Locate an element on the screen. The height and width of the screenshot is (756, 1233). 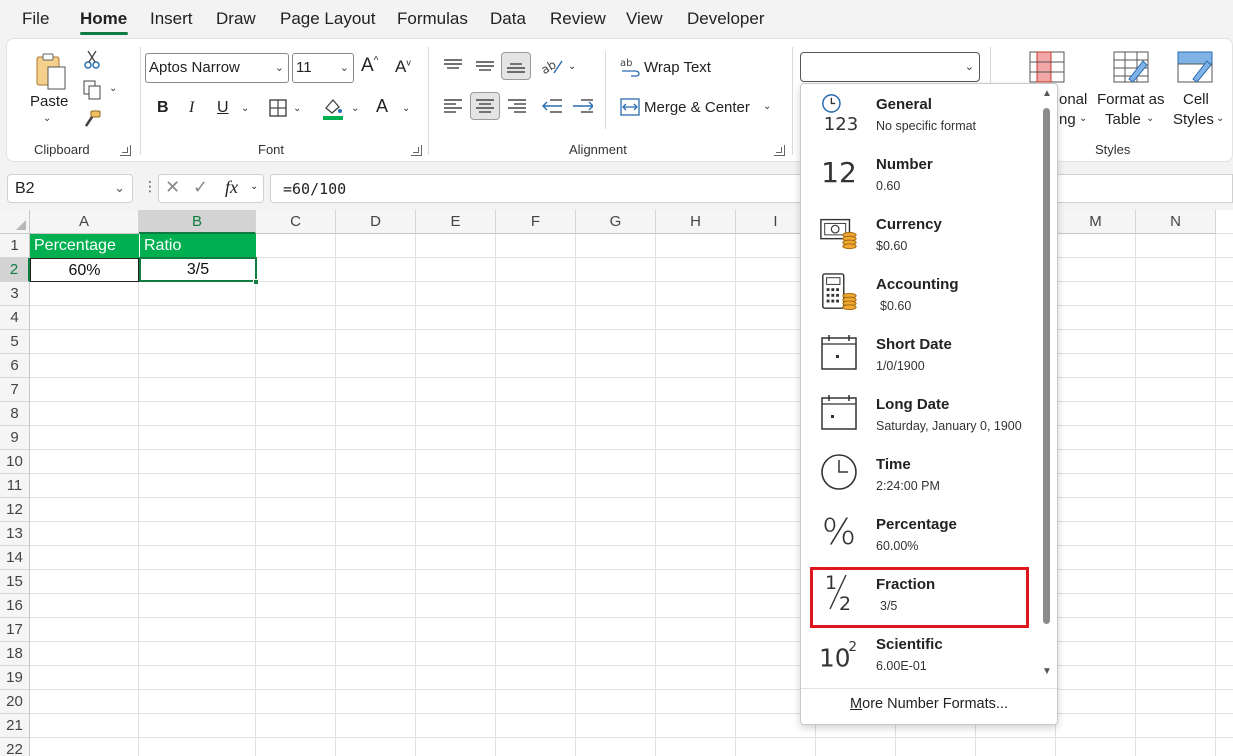
format-as-table-label: Format as is located at coordinates (1131, 99).